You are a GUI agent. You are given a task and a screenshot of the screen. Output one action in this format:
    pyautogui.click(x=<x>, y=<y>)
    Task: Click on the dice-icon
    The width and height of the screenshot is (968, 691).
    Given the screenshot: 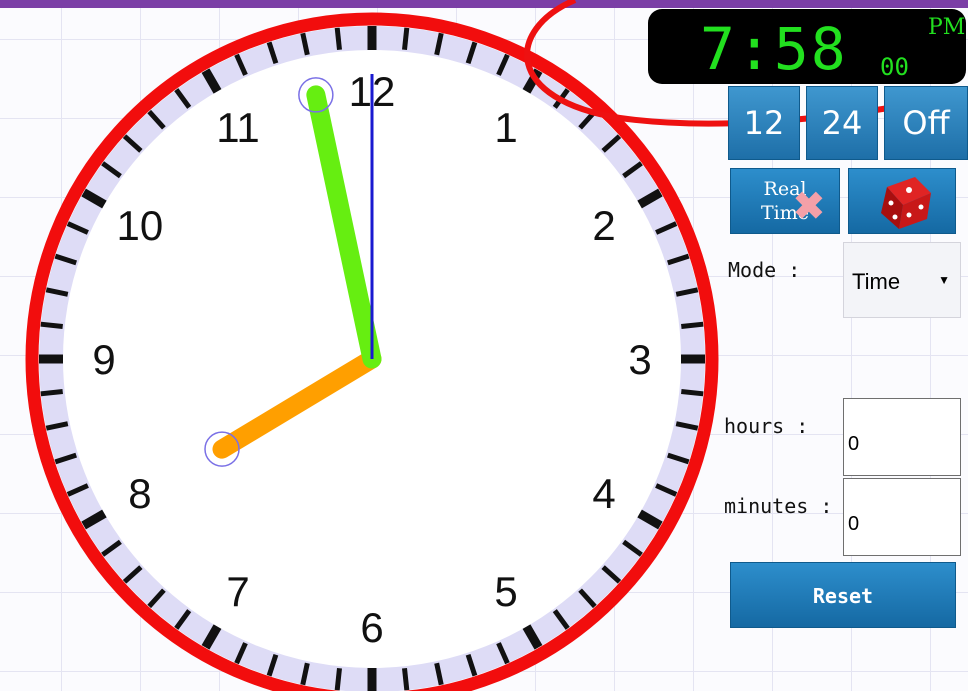 What is the action you would take?
    pyautogui.click(x=906, y=203)
    